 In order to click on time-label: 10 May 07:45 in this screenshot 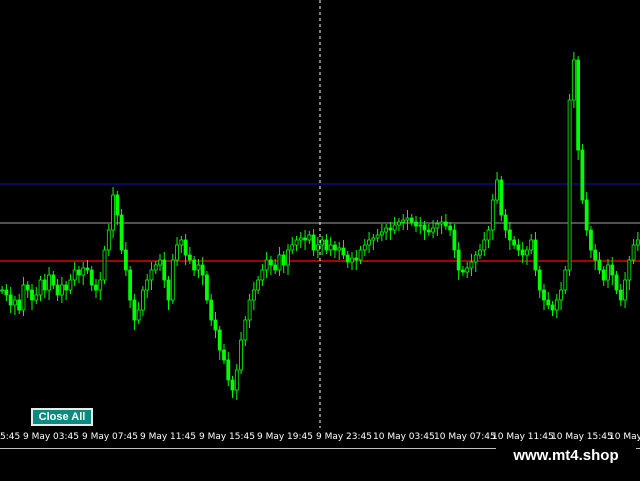, I will do `click(465, 437)`.